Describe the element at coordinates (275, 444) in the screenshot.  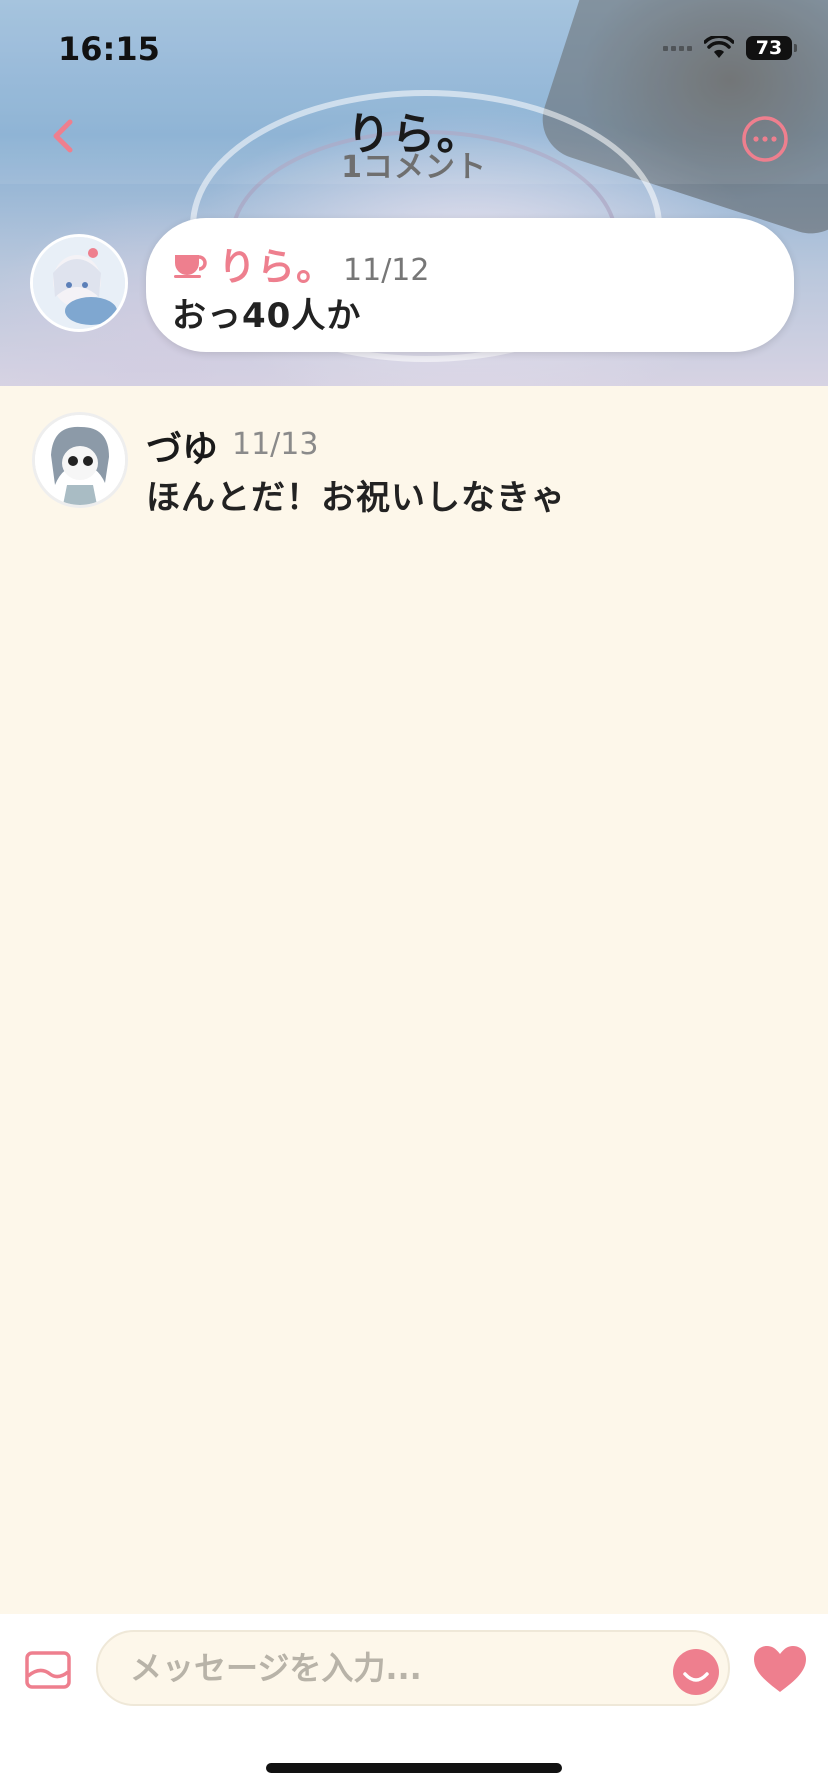
I see `reply-date: 11/13` at that location.